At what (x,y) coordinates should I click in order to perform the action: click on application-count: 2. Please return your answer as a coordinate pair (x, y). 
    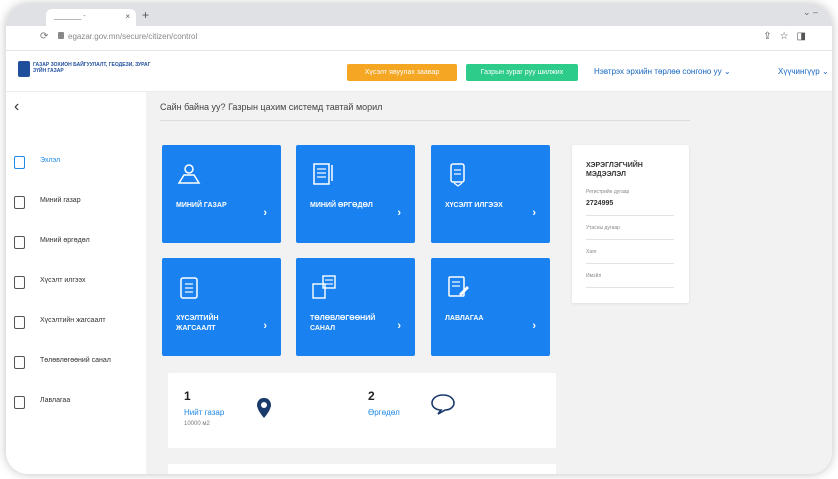
    Looking at the image, I should click on (371, 396).